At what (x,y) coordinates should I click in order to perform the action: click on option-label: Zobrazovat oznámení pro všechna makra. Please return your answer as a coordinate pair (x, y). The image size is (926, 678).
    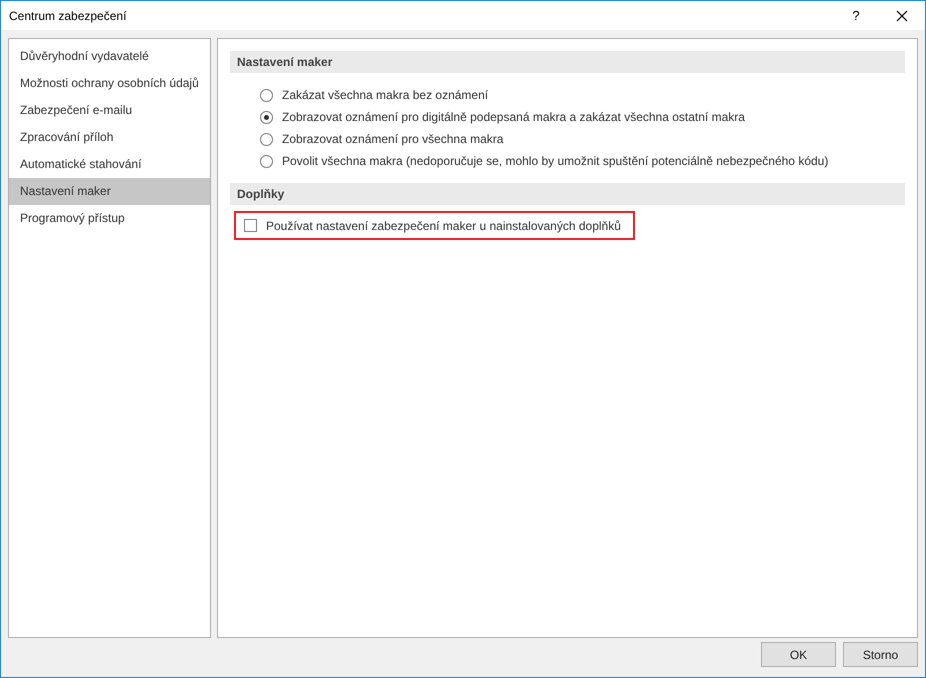
    Looking at the image, I should click on (393, 139).